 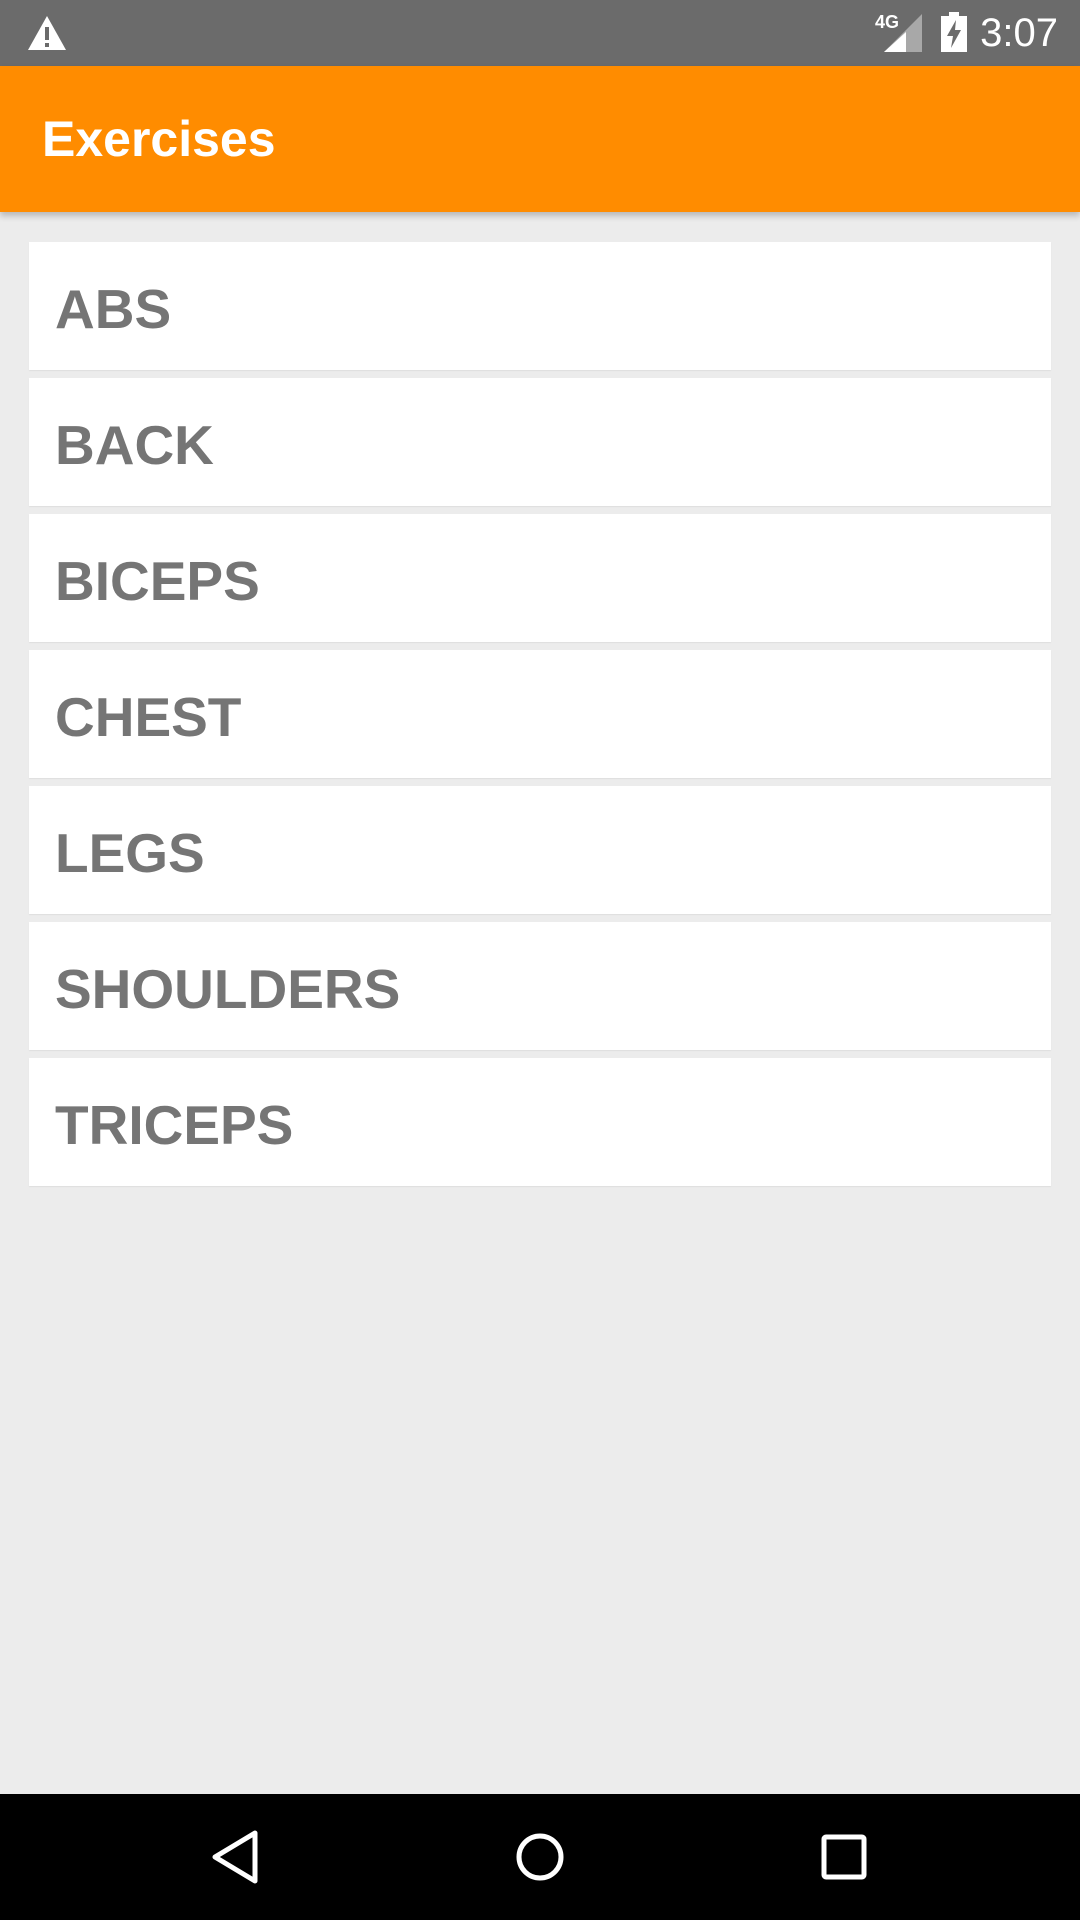 I want to click on list-item-shoulders: SHOULDERS, so click(x=540, y=986).